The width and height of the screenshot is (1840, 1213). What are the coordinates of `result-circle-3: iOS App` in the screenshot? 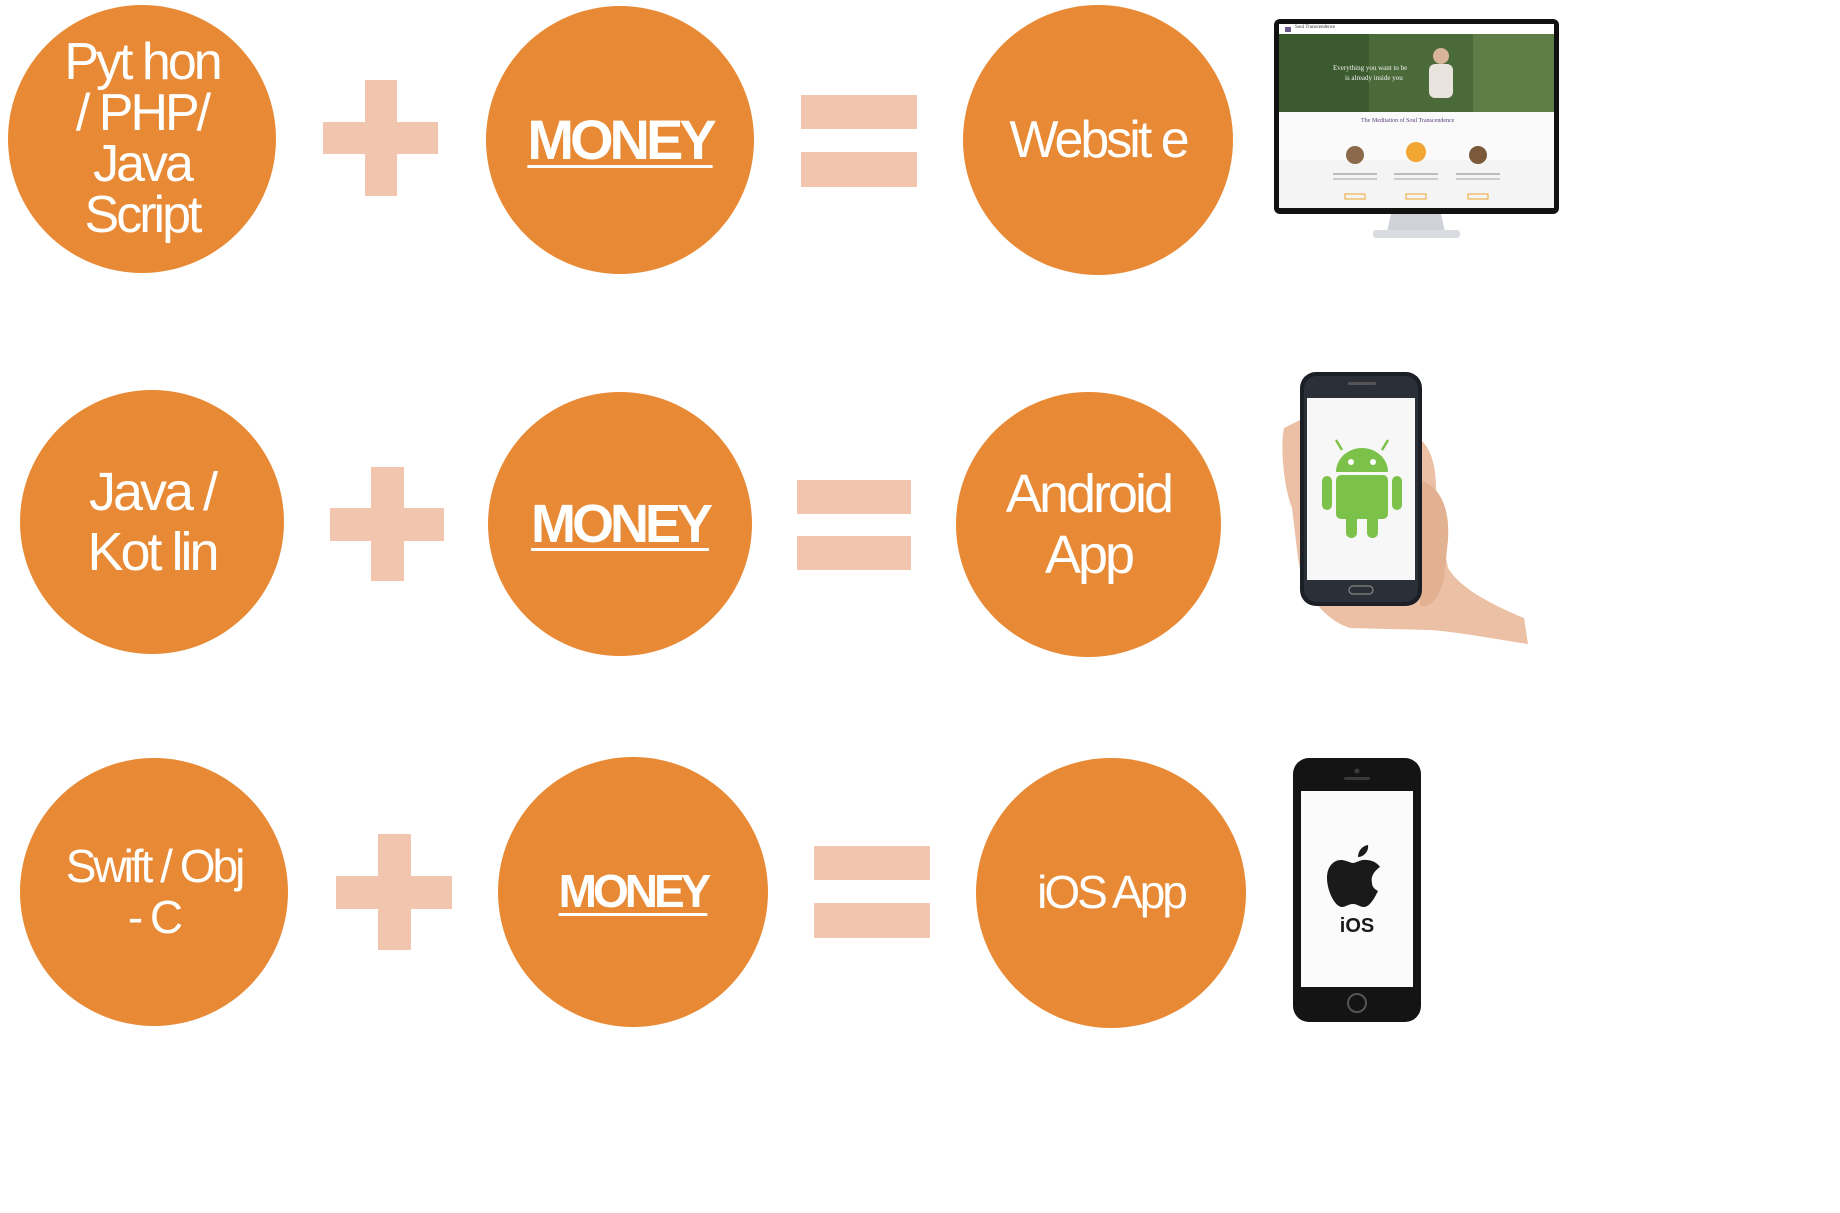 It's located at (1111, 893).